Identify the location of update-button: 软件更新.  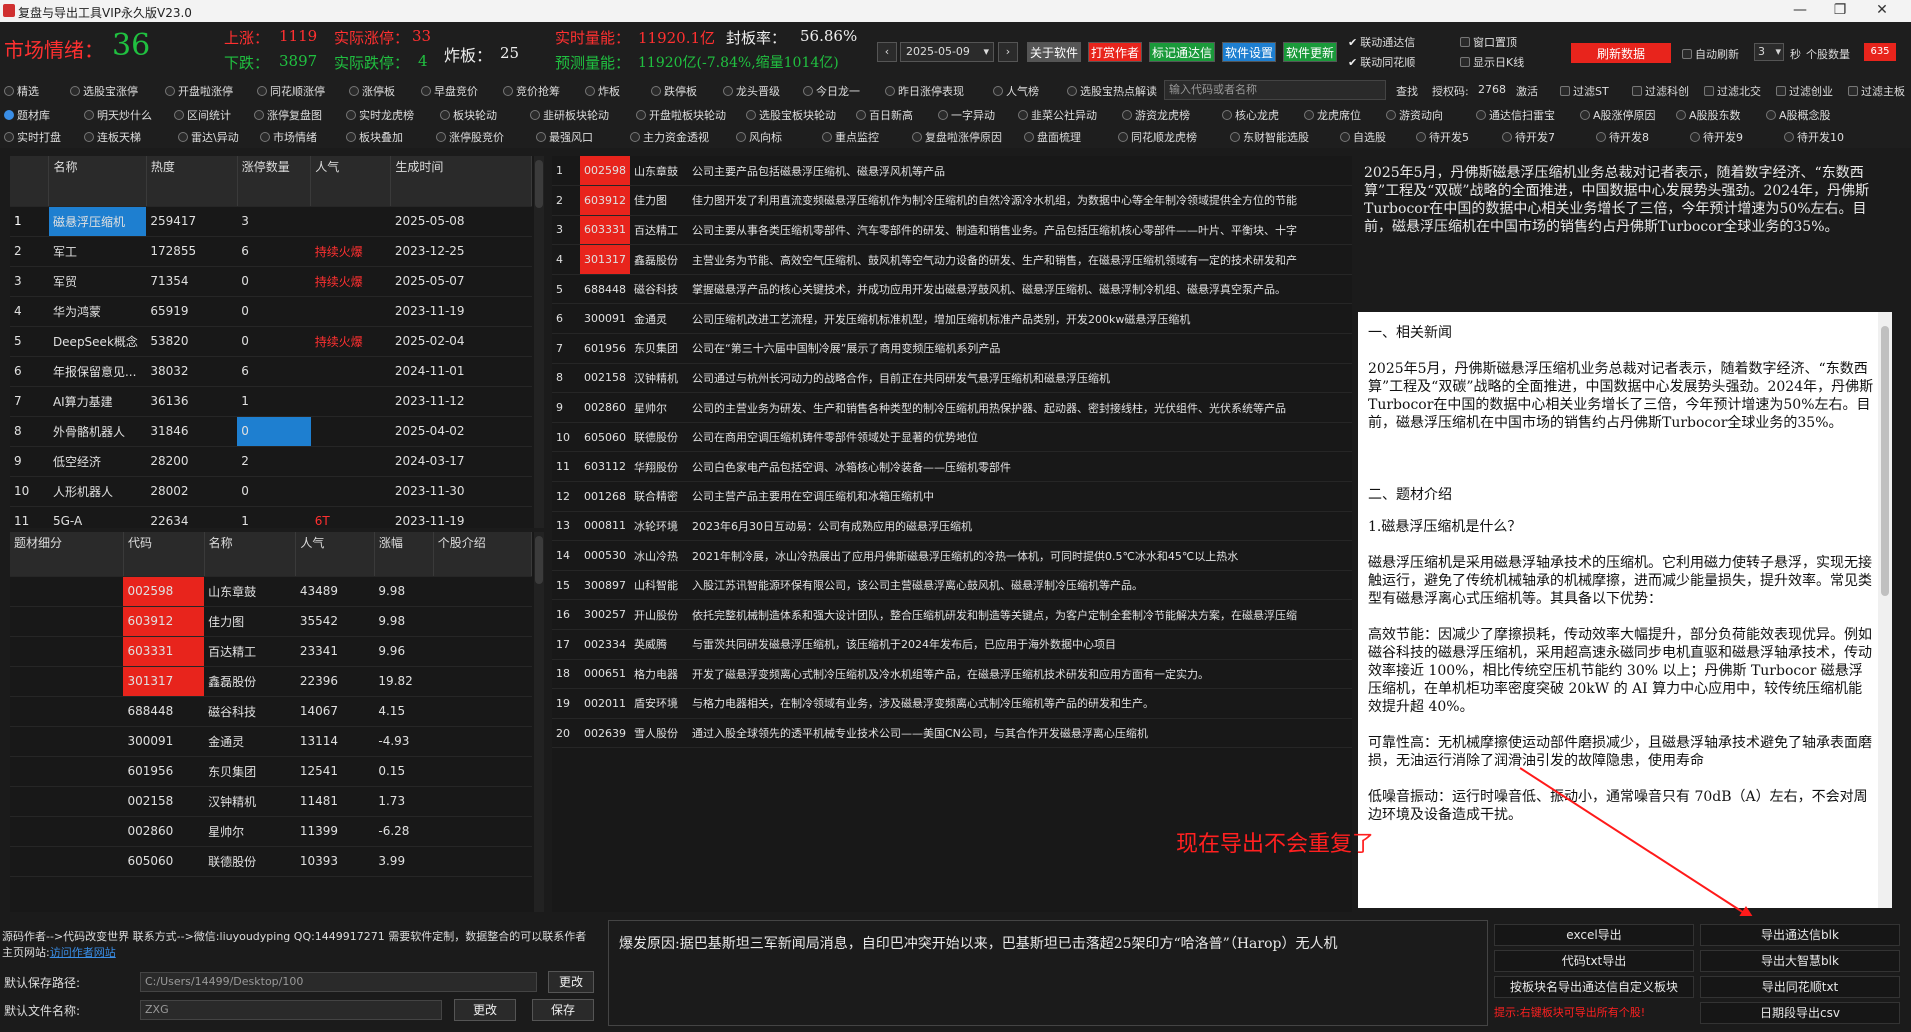
(1310, 52).